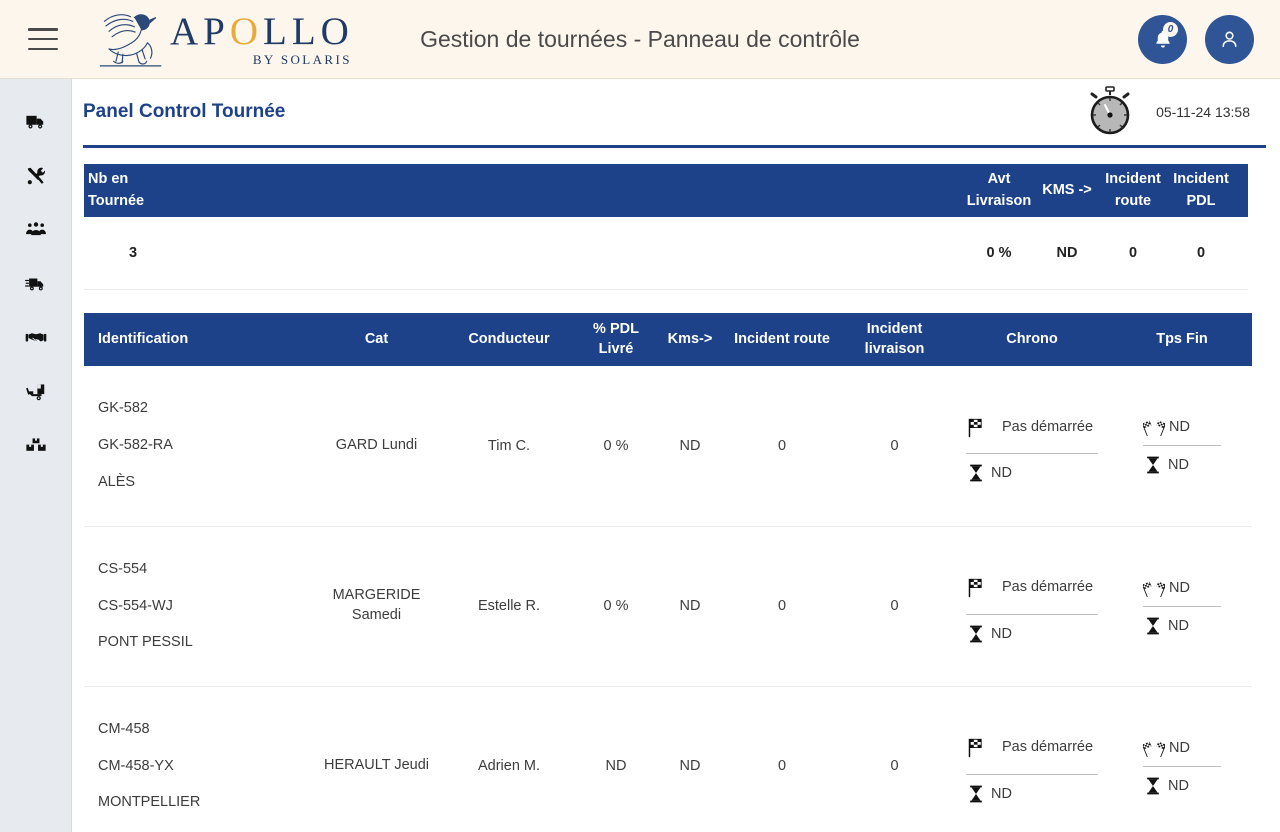 This screenshot has width=1280, height=832. I want to click on ident-code: CS-554, so click(123, 568).